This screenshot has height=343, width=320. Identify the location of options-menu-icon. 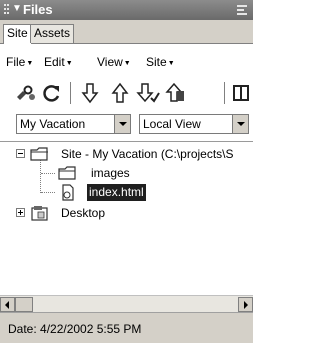
(242, 10).